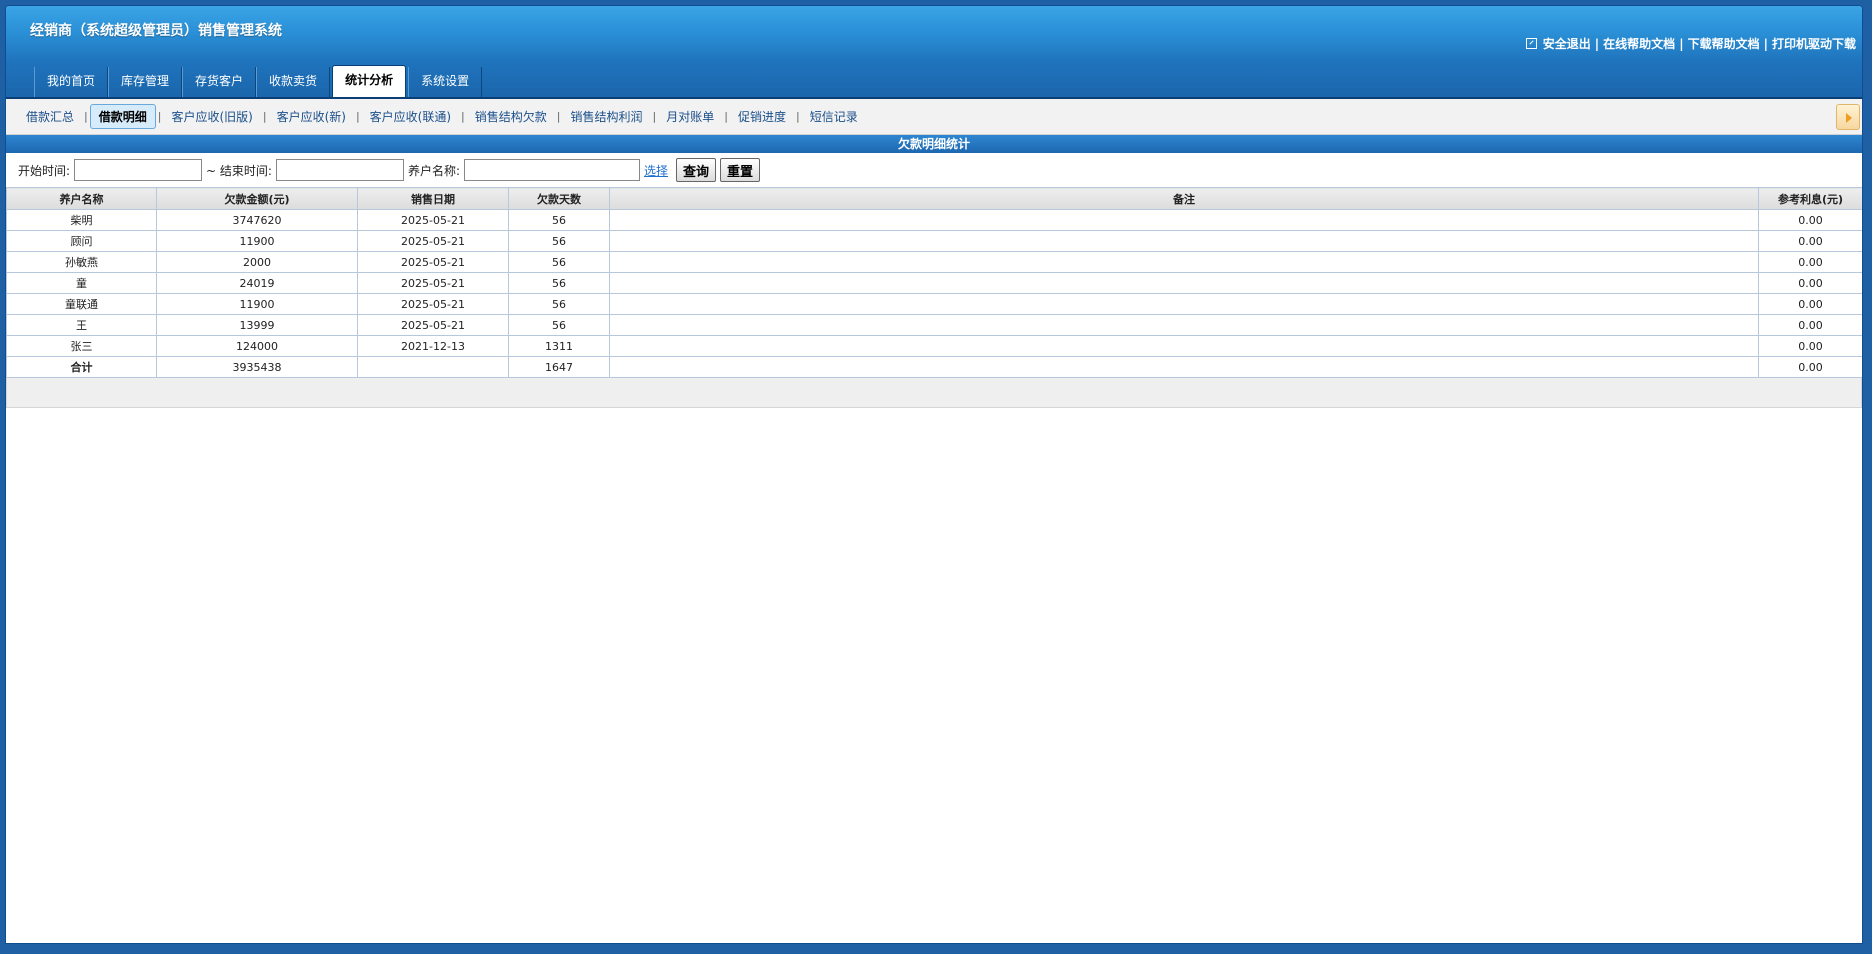  Describe the element at coordinates (934, 325) in the screenshot. I see `table-row: 王 13999 2025-05-21 56 0.00` at that location.